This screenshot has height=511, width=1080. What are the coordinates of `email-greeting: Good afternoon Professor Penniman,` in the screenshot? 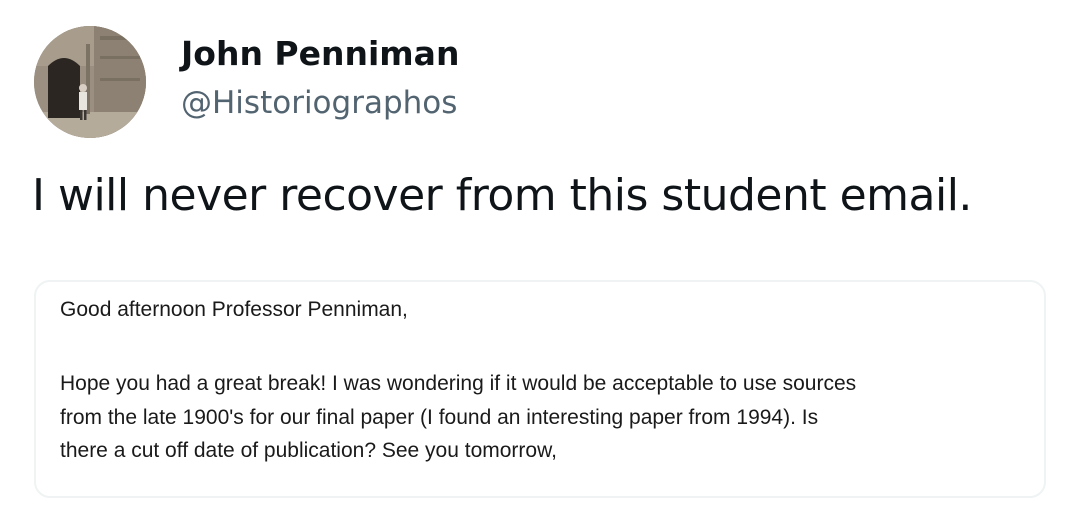 It's located at (234, 309).